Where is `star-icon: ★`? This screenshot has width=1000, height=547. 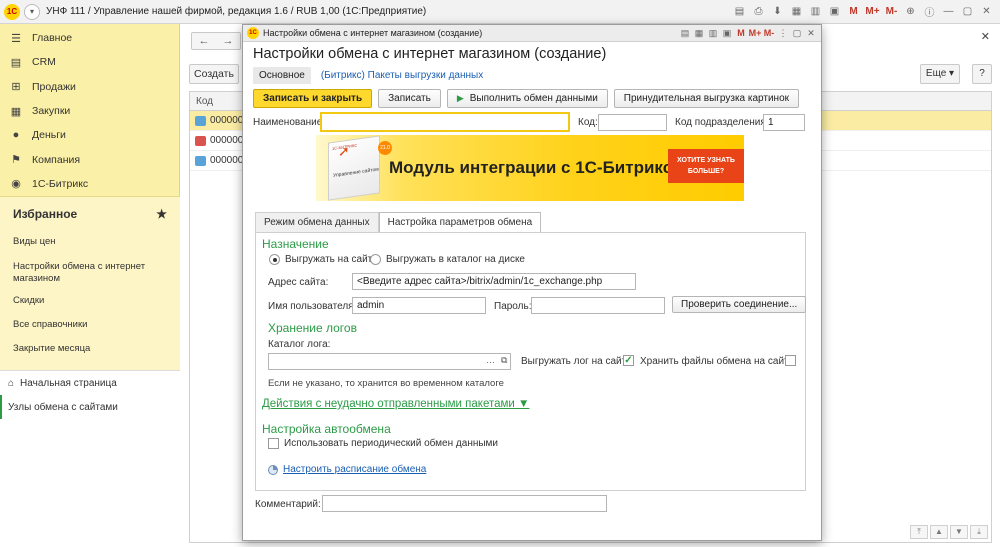 star-icon: ★ is located at coordinates (161, 214).